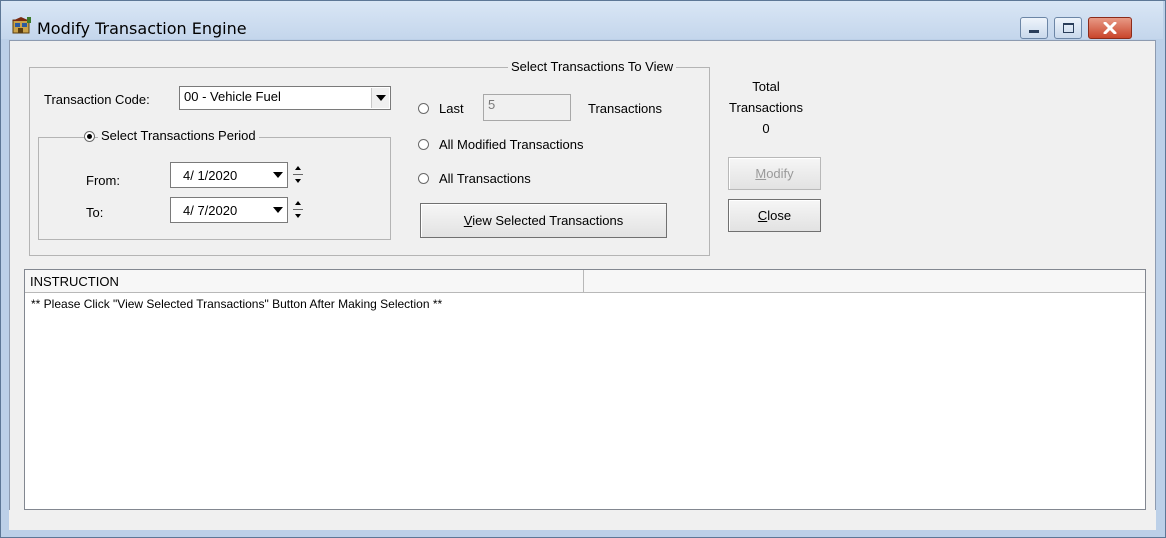 This screenshot has height=538, width=1166. What do you see at coordinates (95, 212) in the screenshot?
I see `to-label: To:` at bounding box center [95, 212].